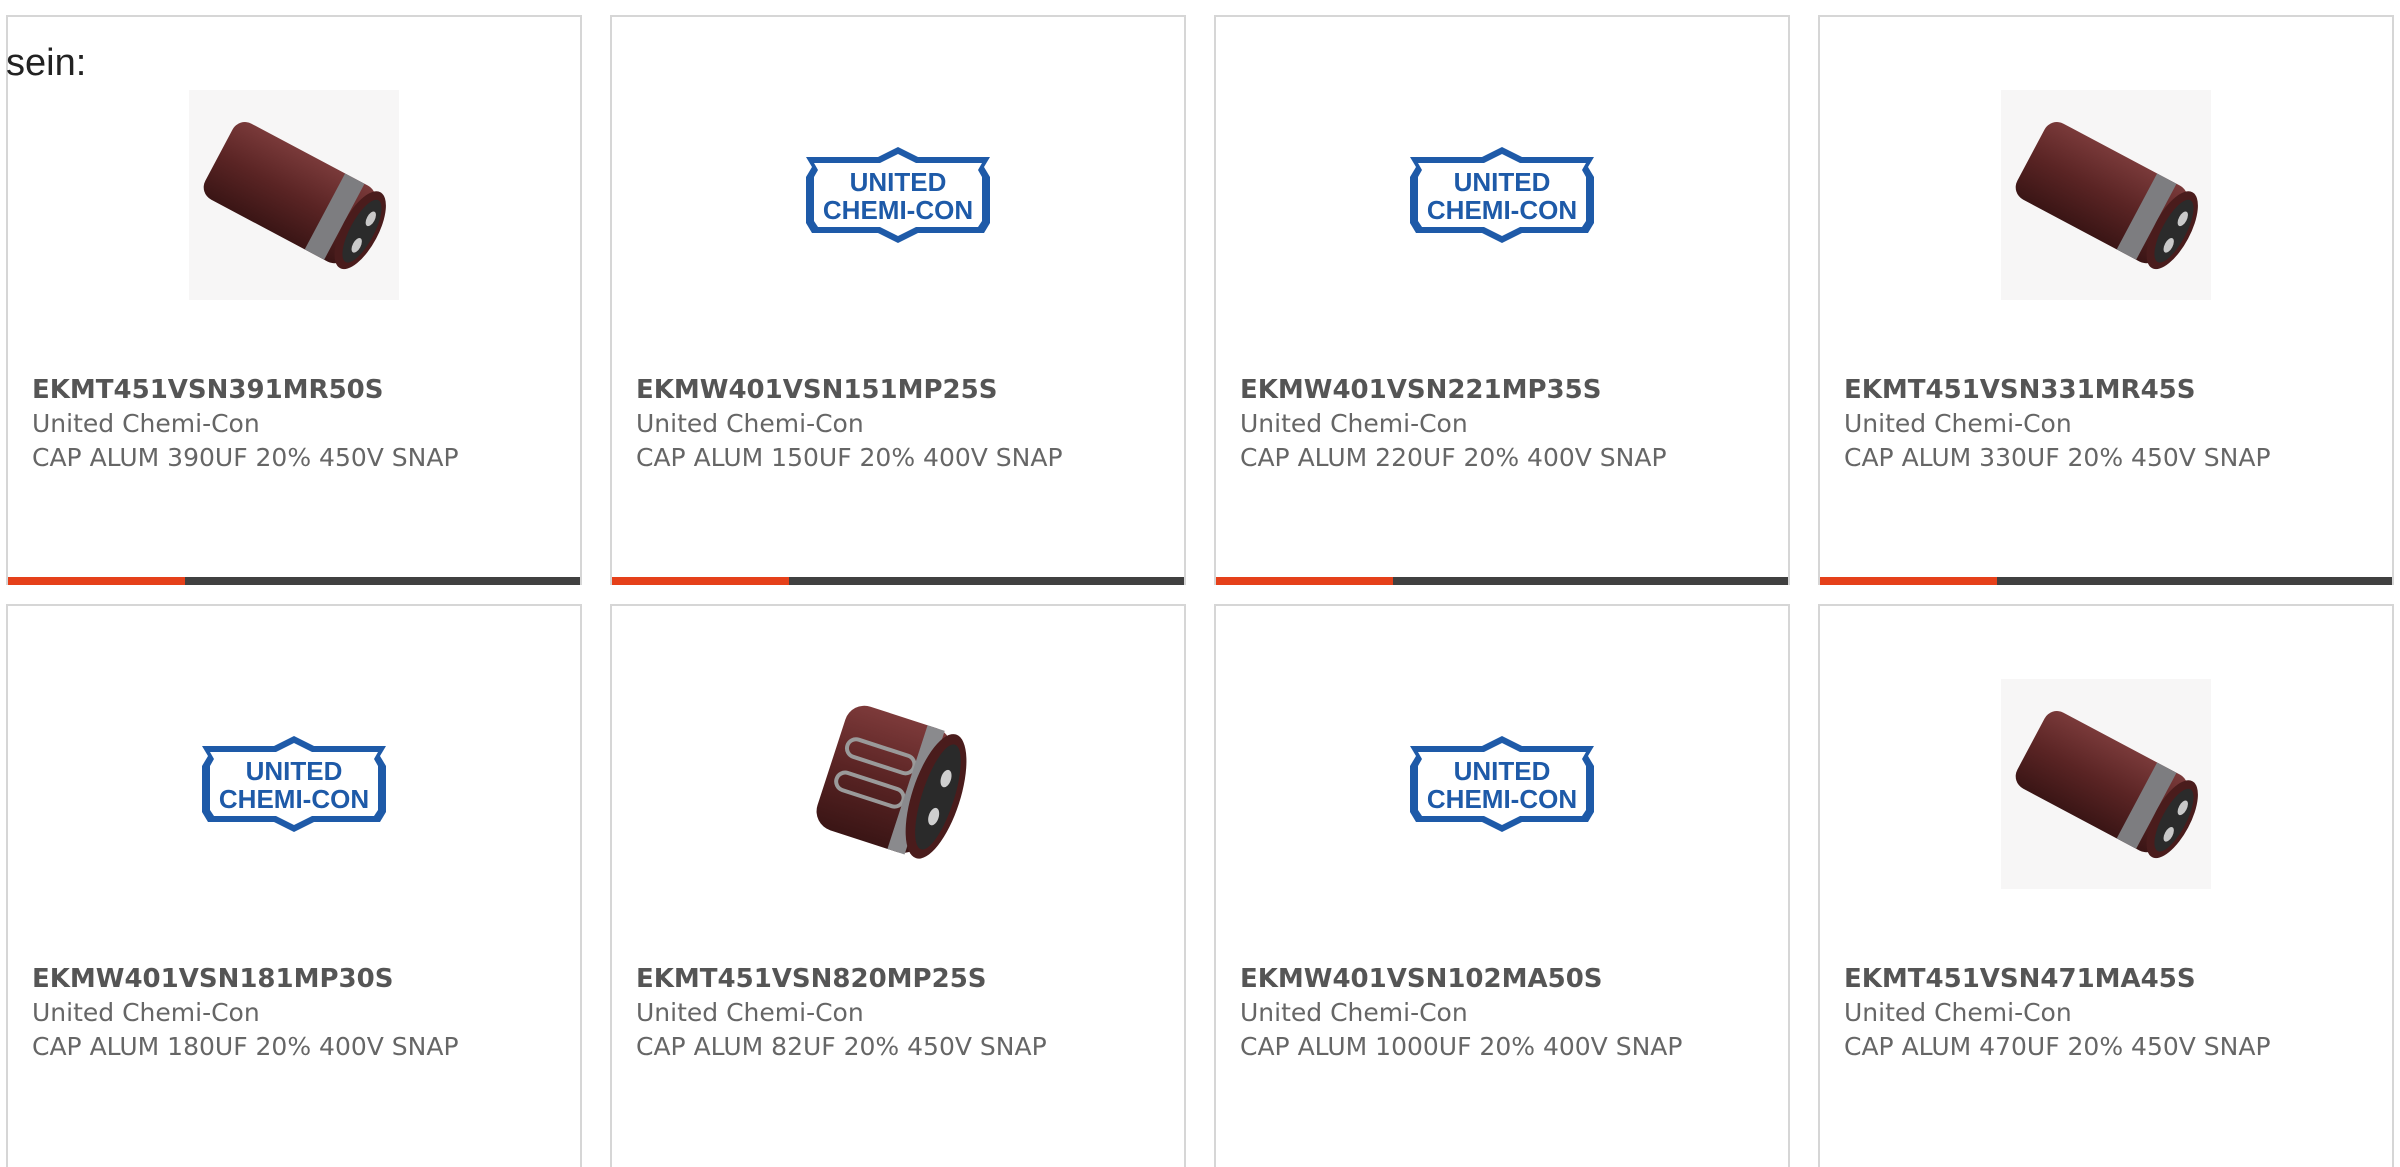 This screenshot has height=1167, width=2400. What do you see at coordinates (898, 979) in the screenshot?
I see `part-number-link: EKMT451VSN820MP25S` at bounding box center [898, 979].